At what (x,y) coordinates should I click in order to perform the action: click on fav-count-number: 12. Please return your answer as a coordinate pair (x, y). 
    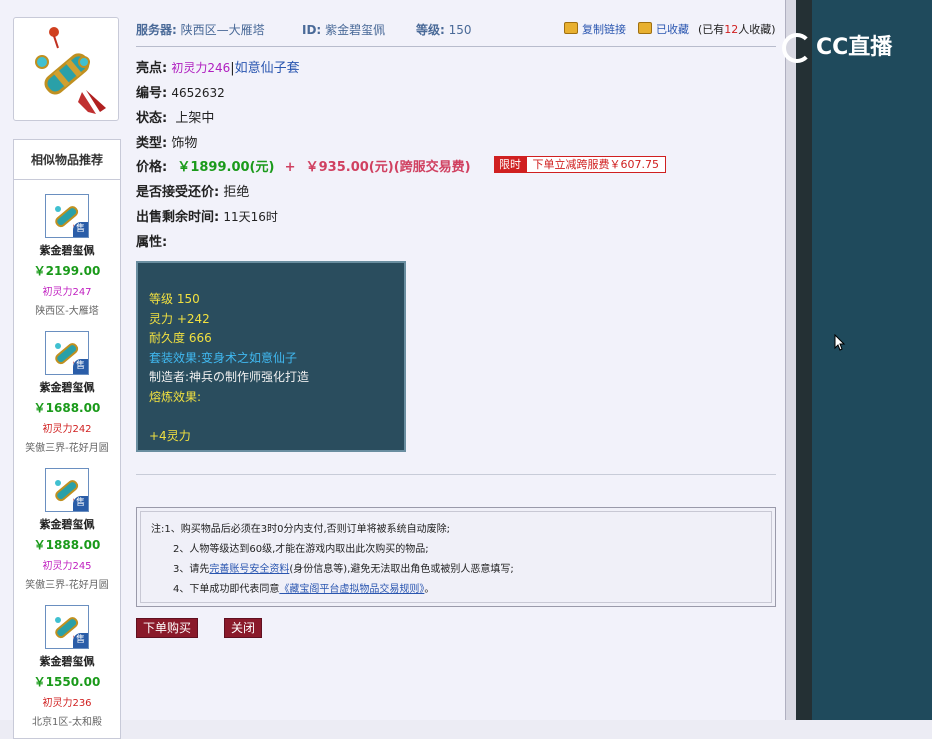
    Looking at the image, I should click on (731, 29).